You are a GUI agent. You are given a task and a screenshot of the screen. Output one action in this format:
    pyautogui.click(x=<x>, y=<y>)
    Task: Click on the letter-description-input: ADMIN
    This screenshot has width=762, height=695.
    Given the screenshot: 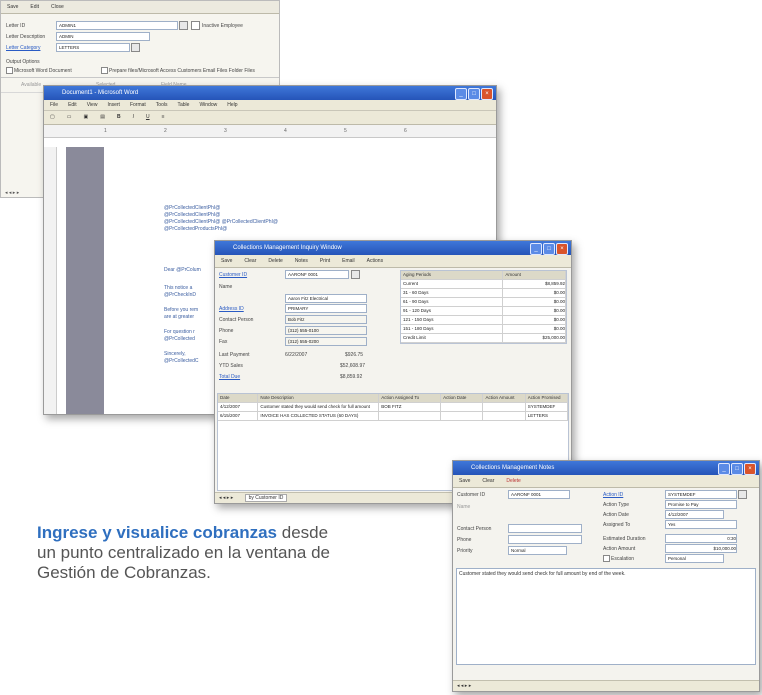 What is the action you would take?
    pyautogui.click(x=103, y=36)
    